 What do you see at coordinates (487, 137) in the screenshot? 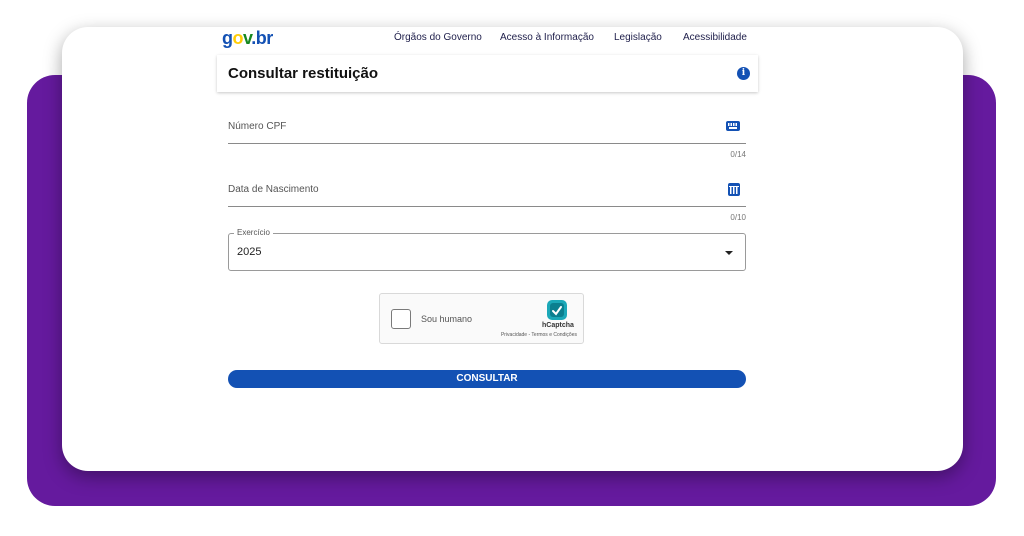
I see `cpf-field: Número CPF 0/14` at bounding box center [487, 137].